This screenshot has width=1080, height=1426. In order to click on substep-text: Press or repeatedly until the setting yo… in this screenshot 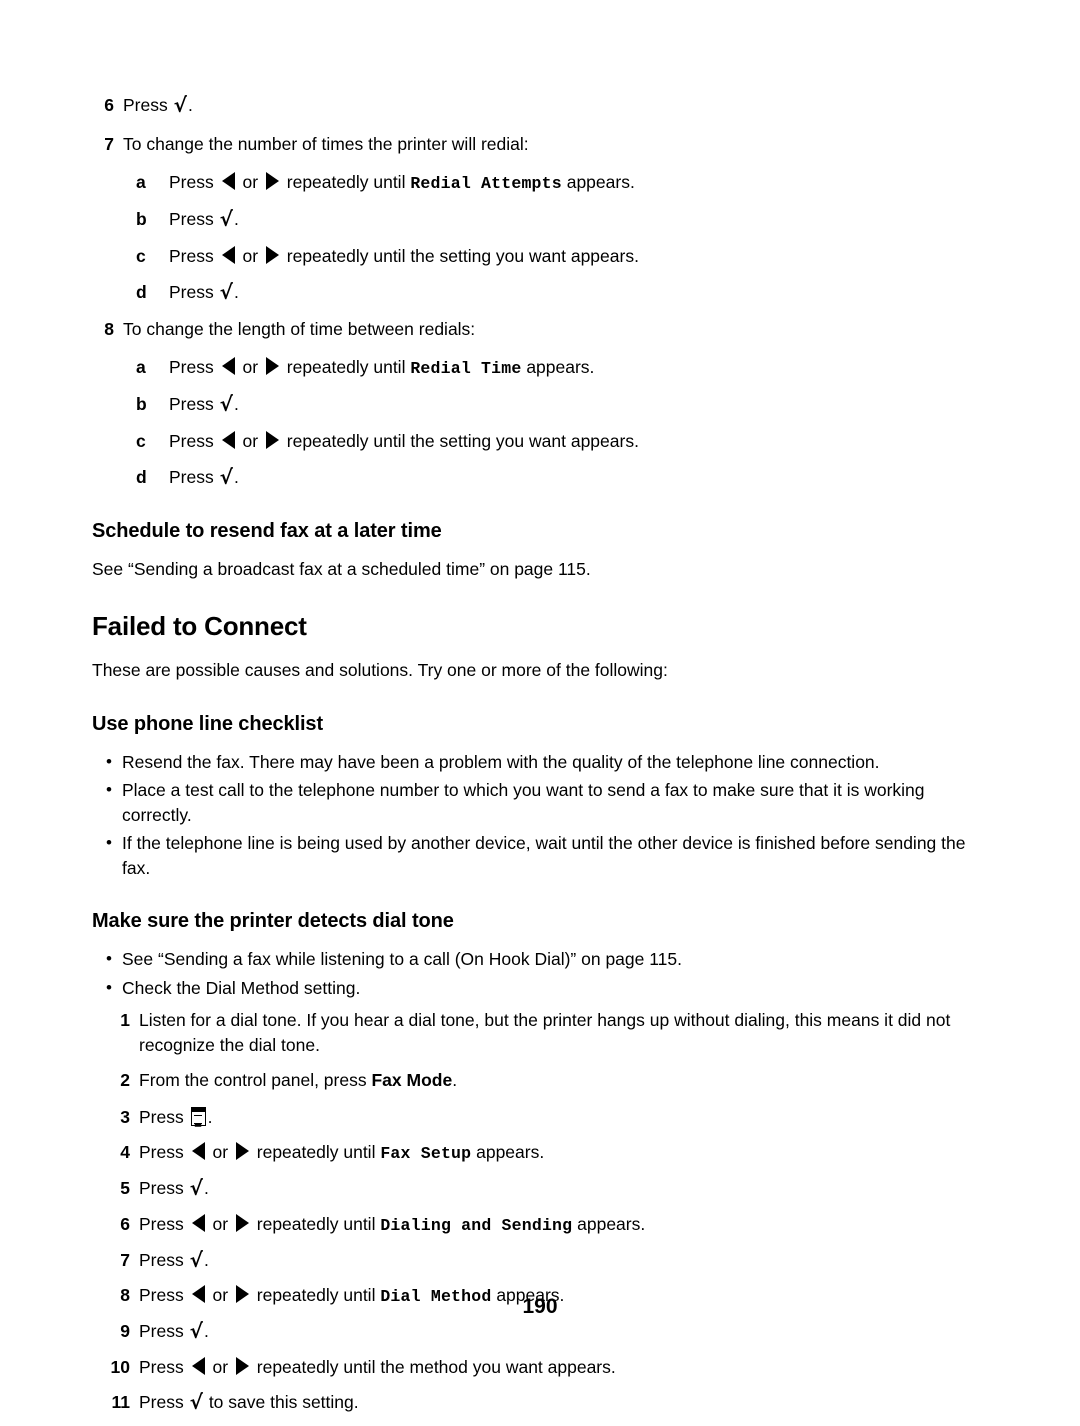, I will do `click(581, 441)`.